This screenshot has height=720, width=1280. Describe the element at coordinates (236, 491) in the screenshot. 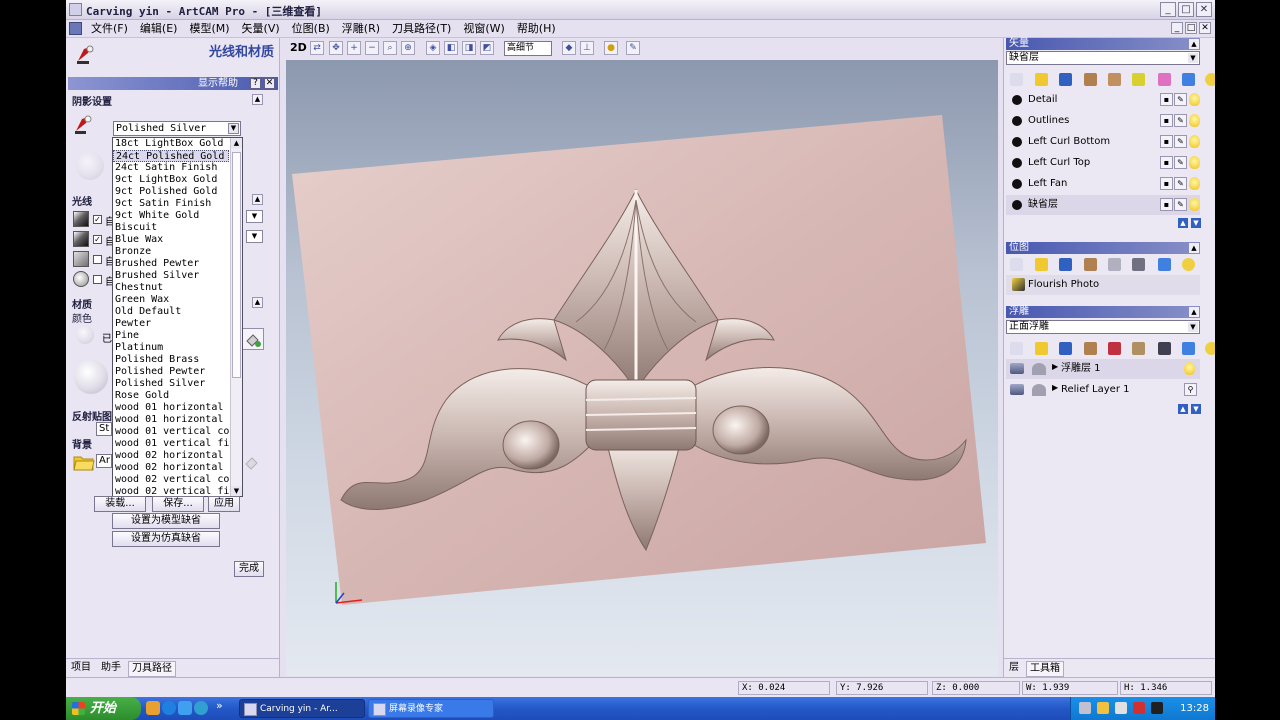

I see `scroll-down-icon: ▼` at that location.